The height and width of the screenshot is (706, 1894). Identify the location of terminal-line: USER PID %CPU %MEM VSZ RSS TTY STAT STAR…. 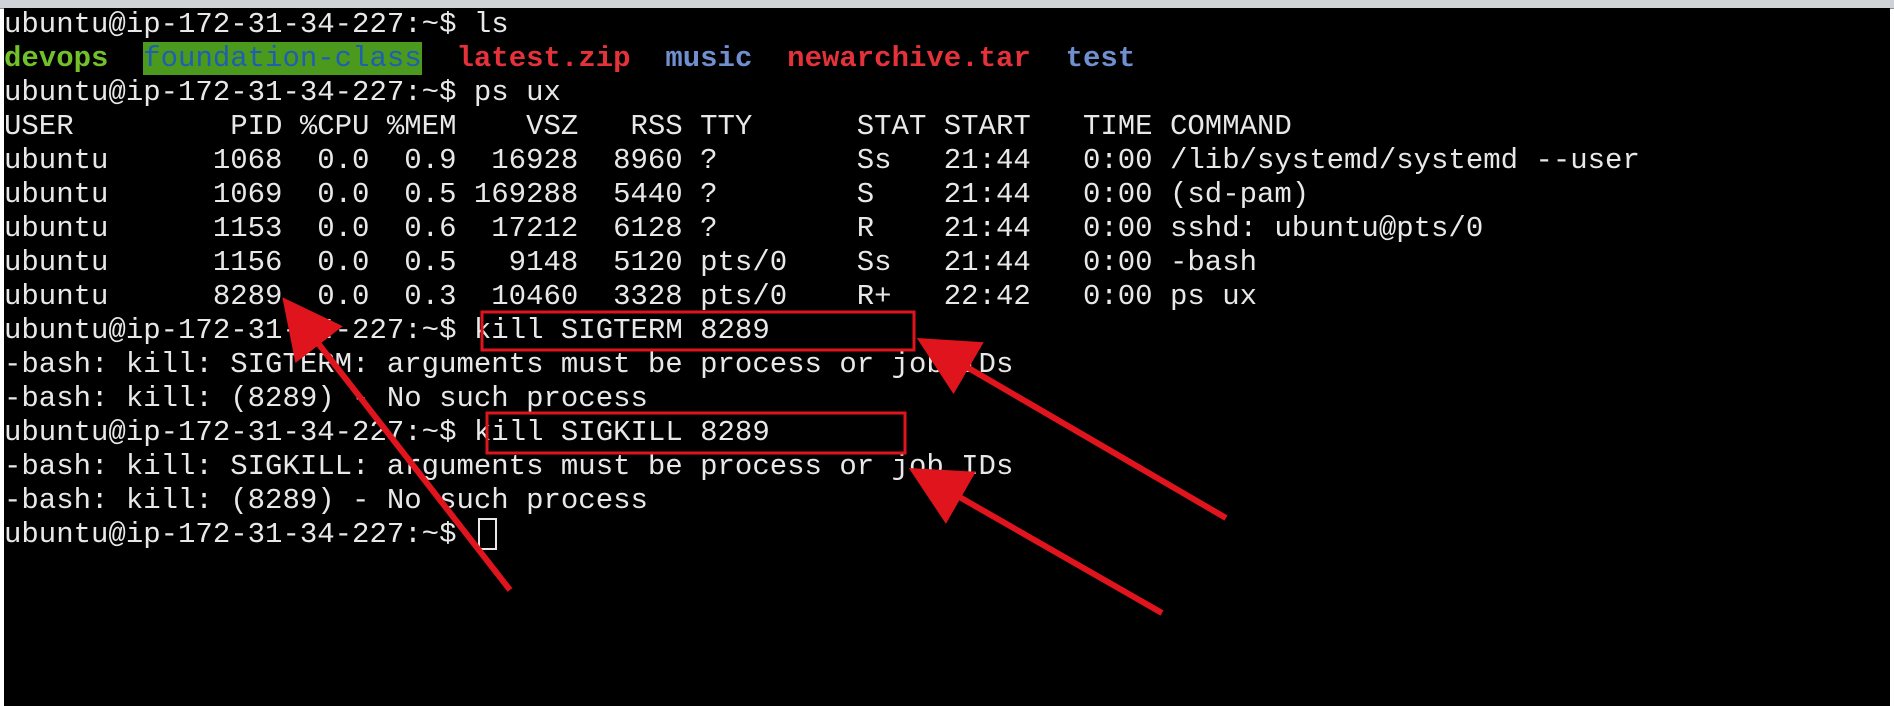
(822, 127).